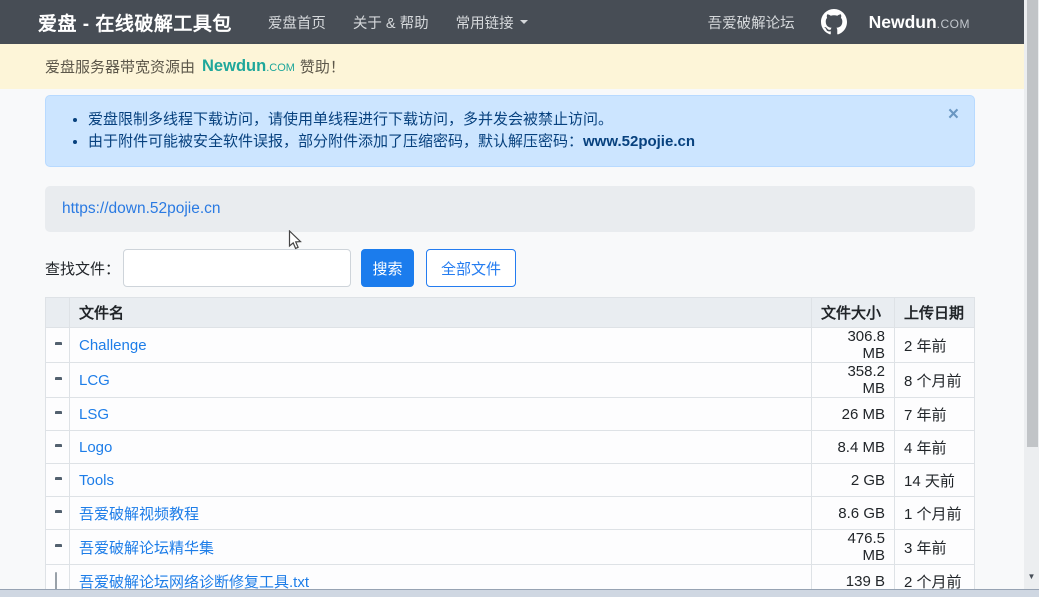 The height and width of the screenshot is (597, 1039). Describe the element at coordinates (934, 312) in the screenshot. I see `date-column-header: 上传日期` at that location.